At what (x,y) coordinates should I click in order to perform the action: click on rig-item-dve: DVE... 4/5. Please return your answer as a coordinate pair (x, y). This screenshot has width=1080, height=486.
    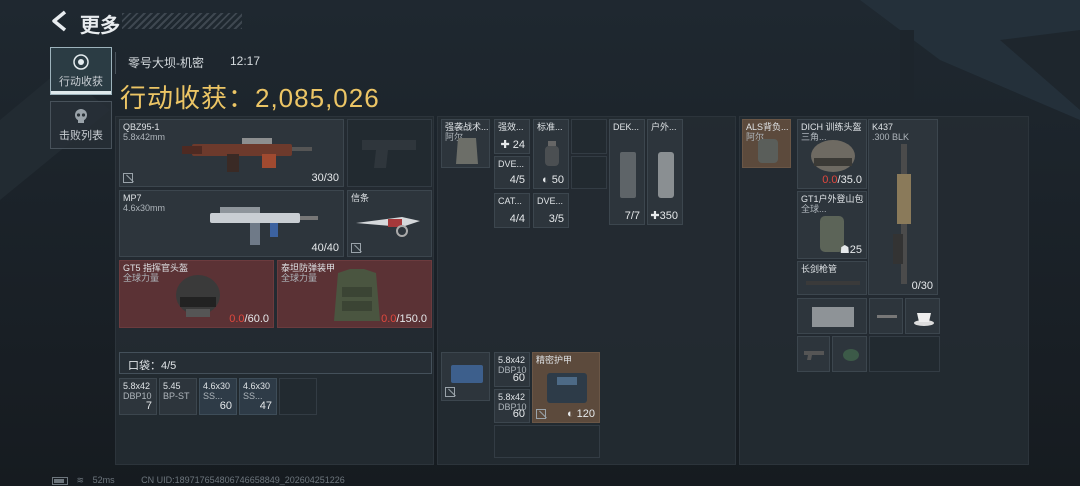
    Looking at the image, I should click on (512, 172).